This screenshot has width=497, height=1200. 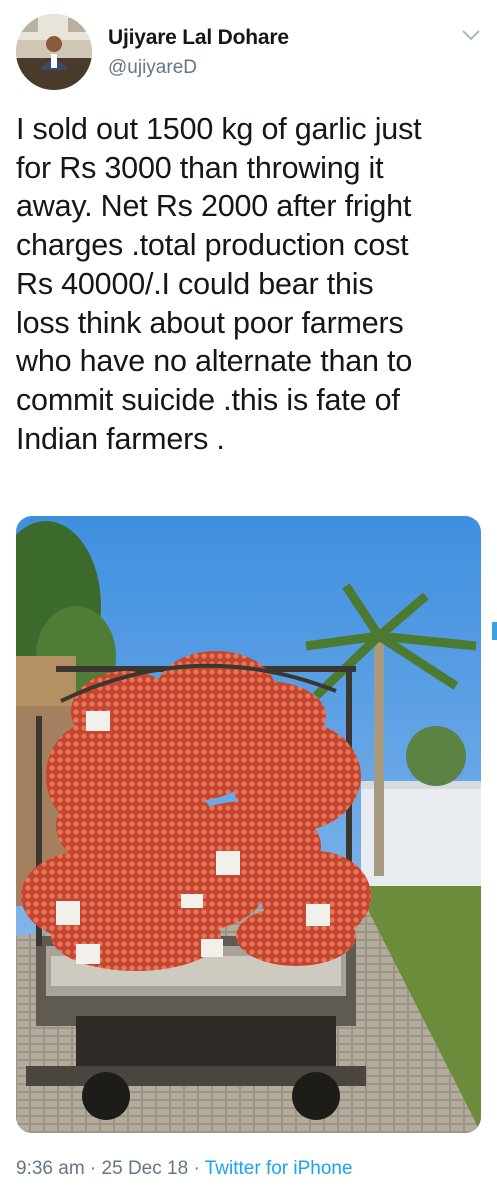 I want to click on tweet-meta: 9:36 am · 25 Dec 18 · Twitter for iPhone, so click(x=184, y=1169).